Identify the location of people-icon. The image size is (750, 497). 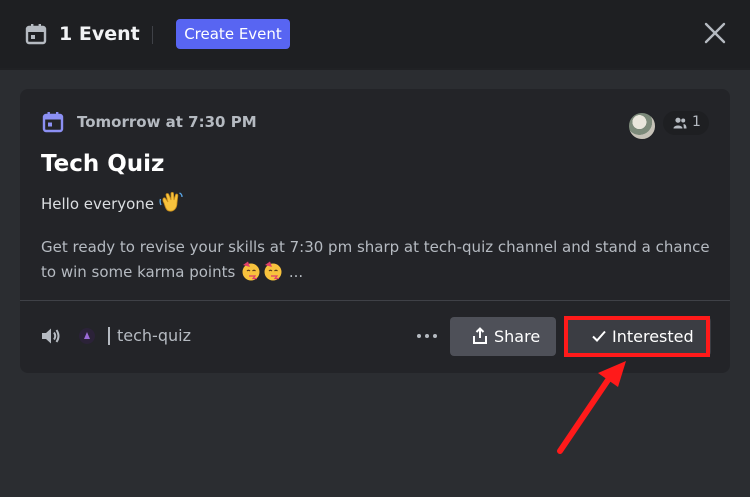
(680, 123).